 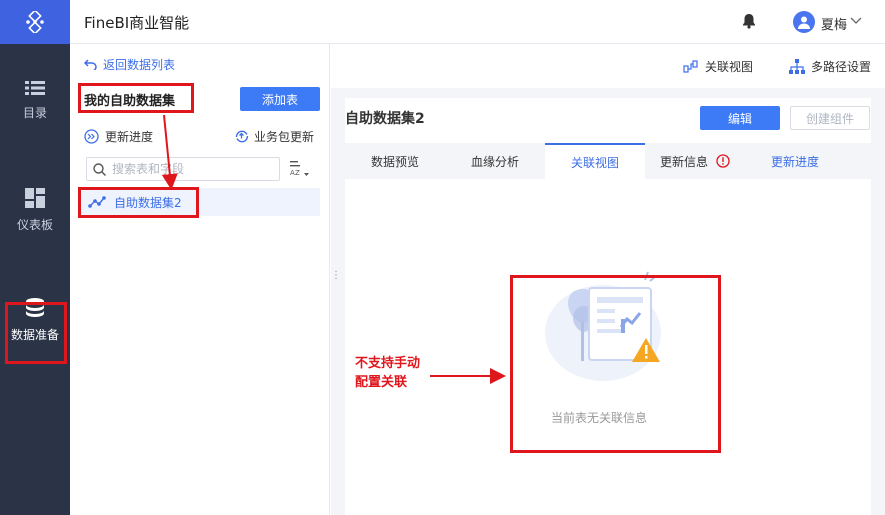 I want to click on annotation-line-1: 不支持手动, so click(x=388, y=363).